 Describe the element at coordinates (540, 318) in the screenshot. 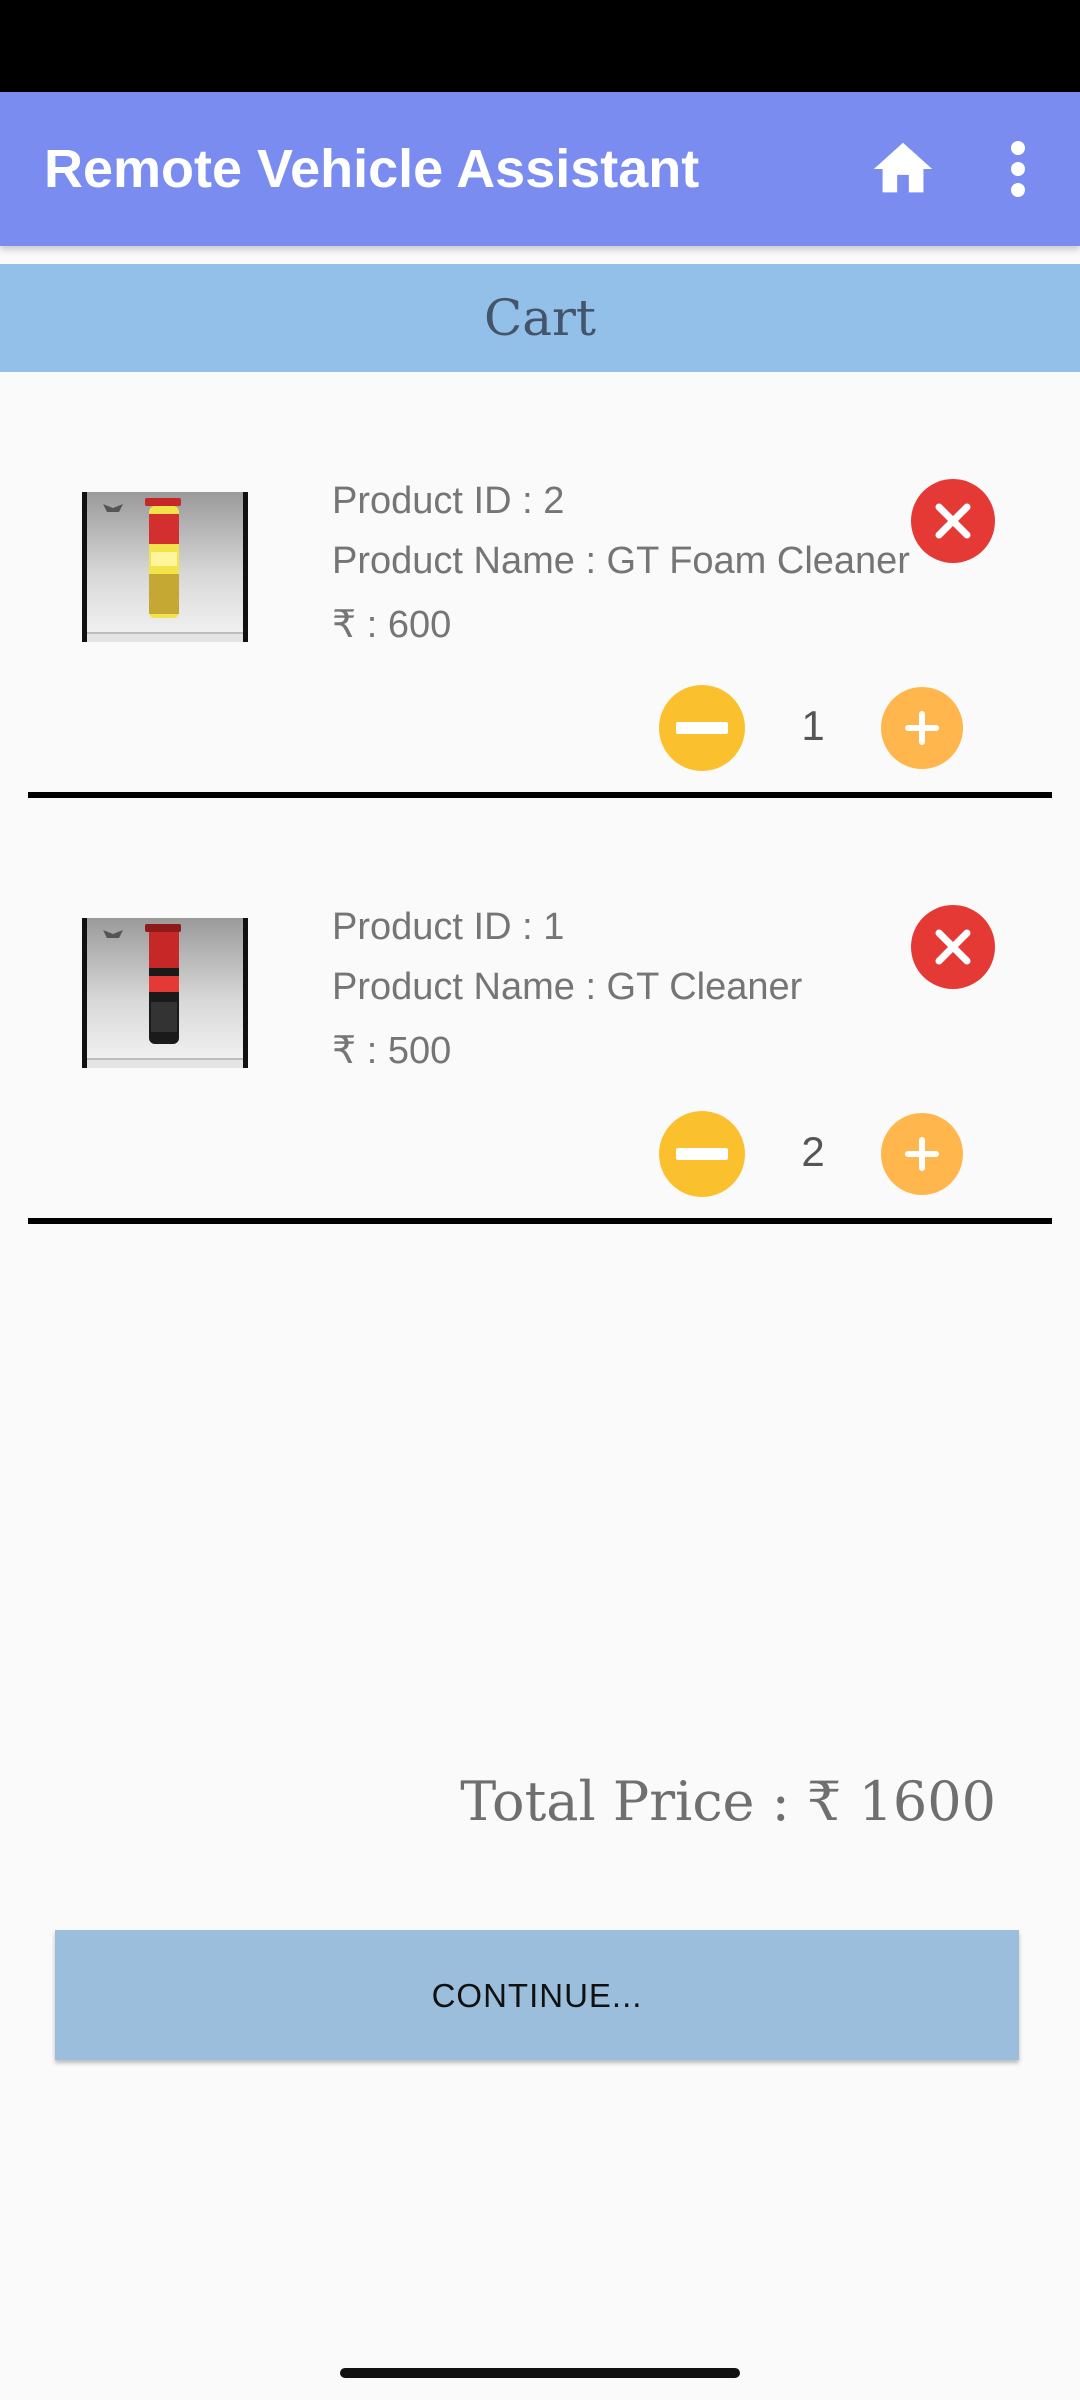

I see `cart-header: Cart` at that location.